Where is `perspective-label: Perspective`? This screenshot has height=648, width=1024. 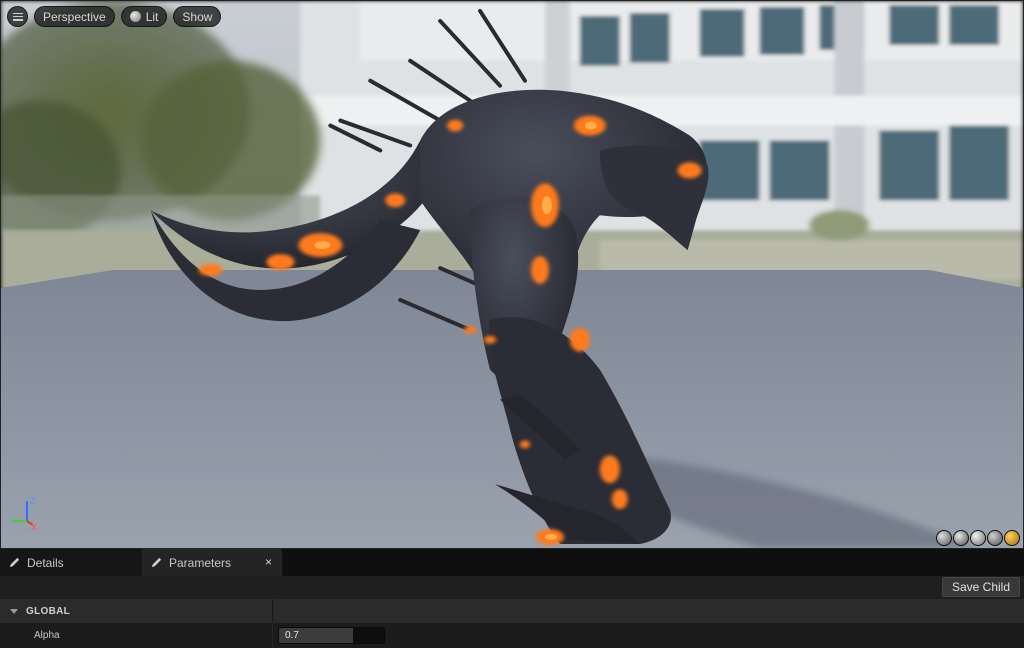 perspective-label: Perspective is located at coordinates (74, 16).